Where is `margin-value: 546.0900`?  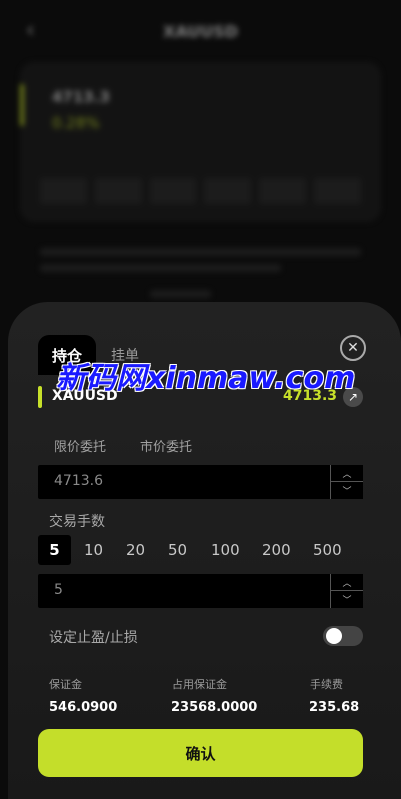 margin-value: 546.0900 is located at coordinates (83, 707).